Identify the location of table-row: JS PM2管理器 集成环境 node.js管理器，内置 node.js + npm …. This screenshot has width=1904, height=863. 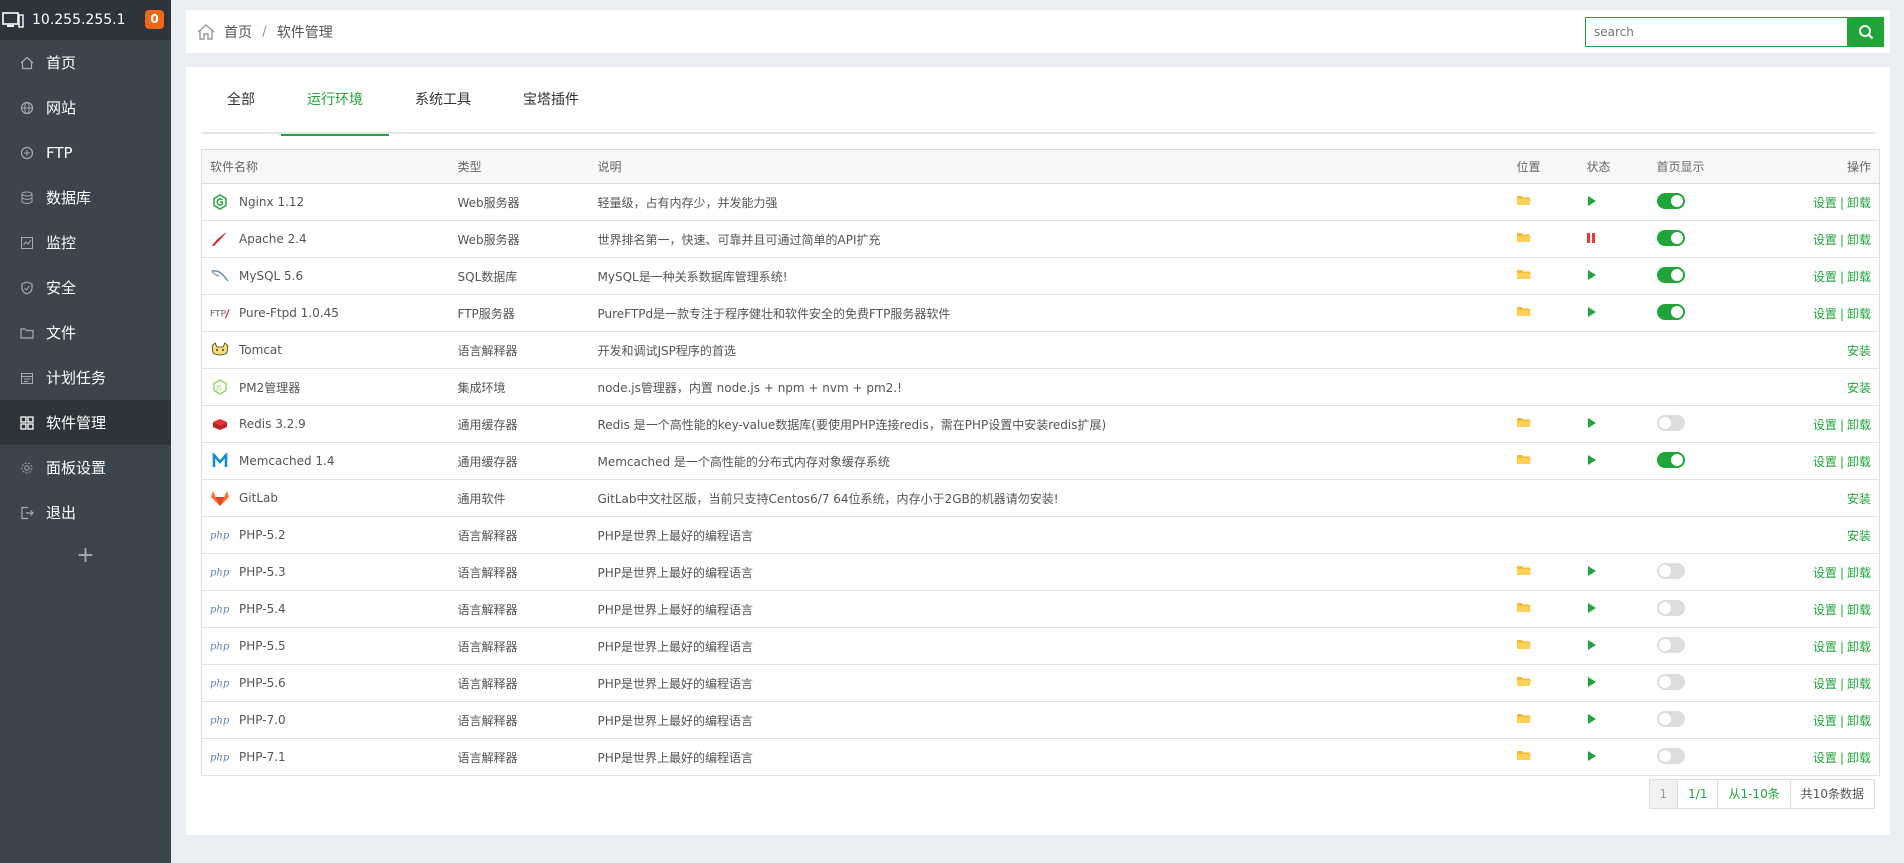
(1040, 387).